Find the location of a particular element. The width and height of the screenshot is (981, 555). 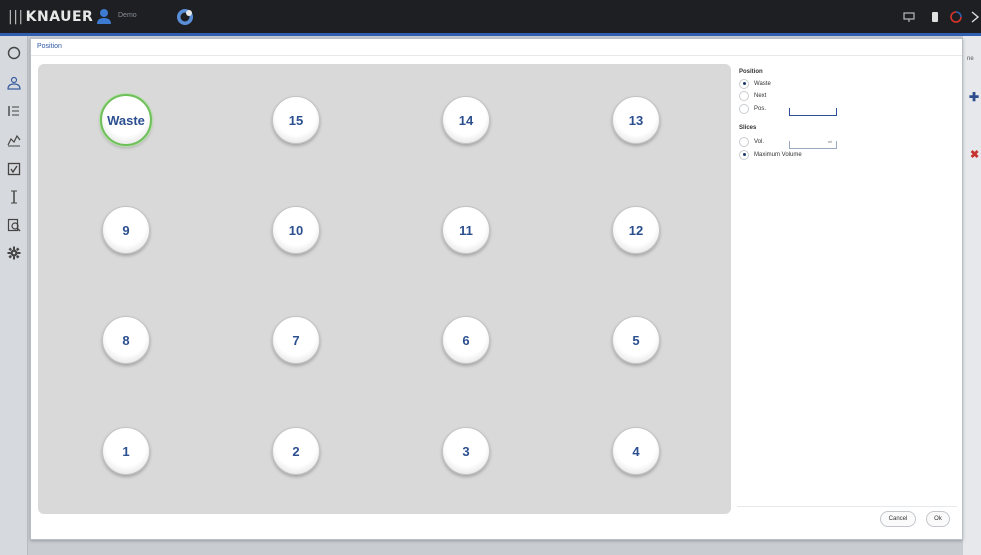

position-number-input is located at coordinates (813, 112).